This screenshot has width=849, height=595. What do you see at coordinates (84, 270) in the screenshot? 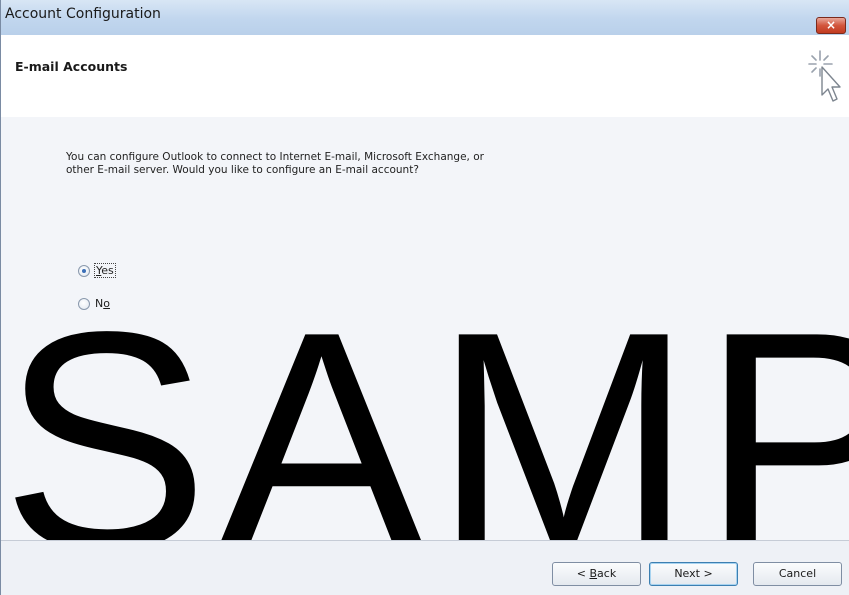
I see `radio-yes-button` at bounding box center [84, 270].